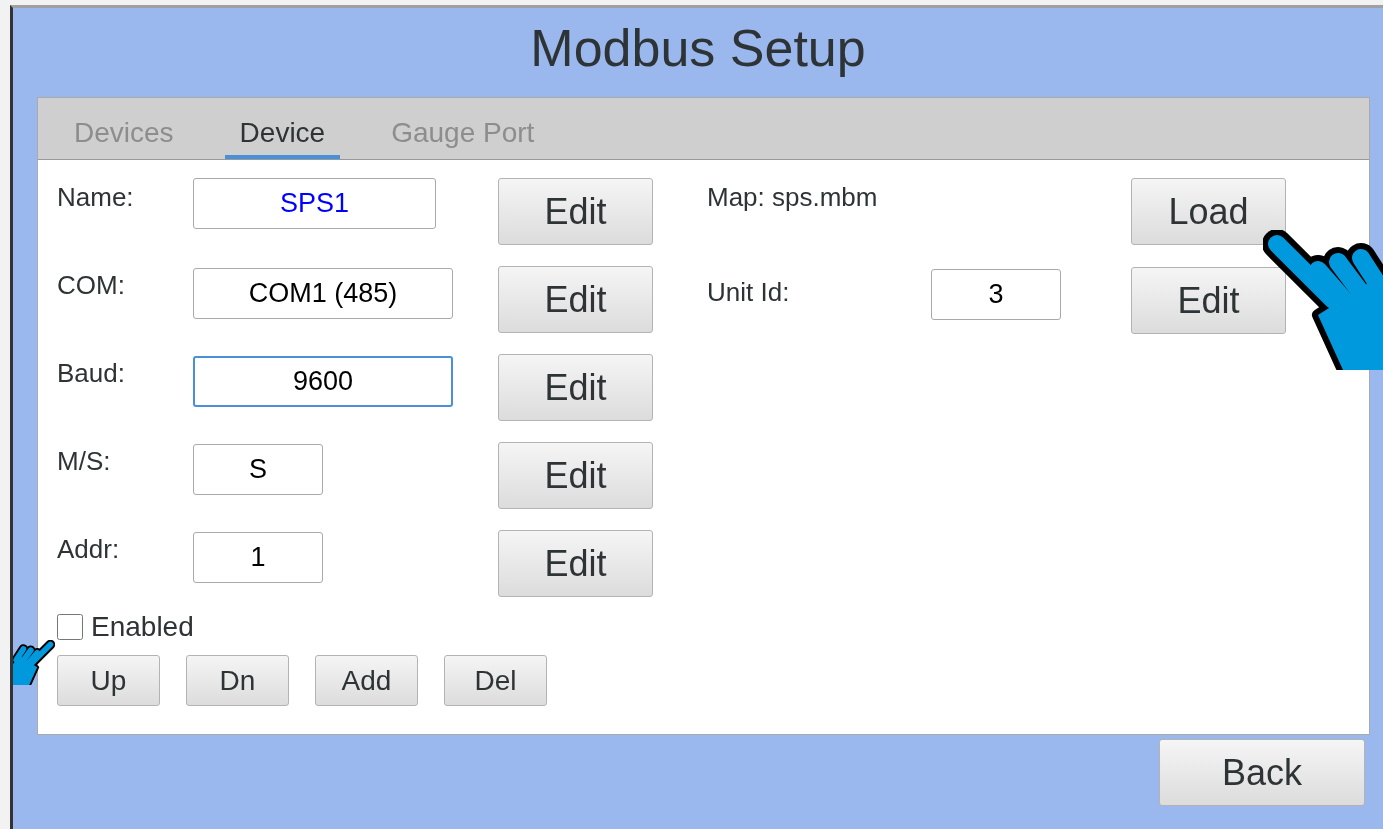  What do you see at coordinates (91, 371) in the screenshot?
I see `field-label: Baud:` at bounding box center [91, 371].